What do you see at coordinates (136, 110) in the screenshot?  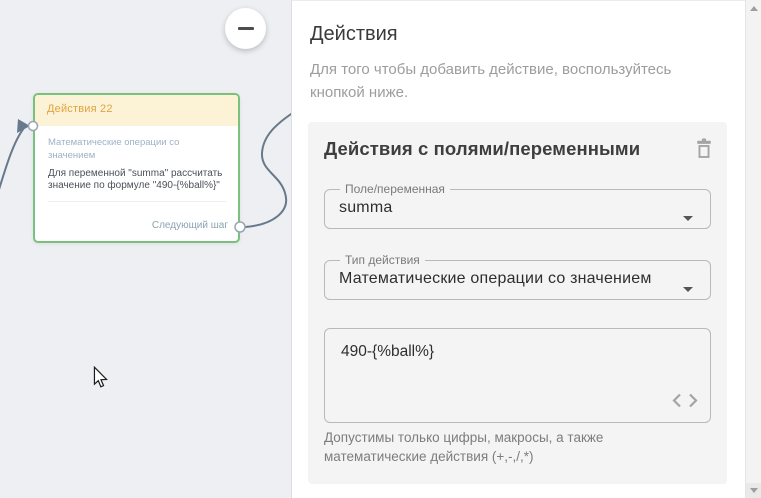 I see `node-header: Действия 22` at bounding box center [136, 110].